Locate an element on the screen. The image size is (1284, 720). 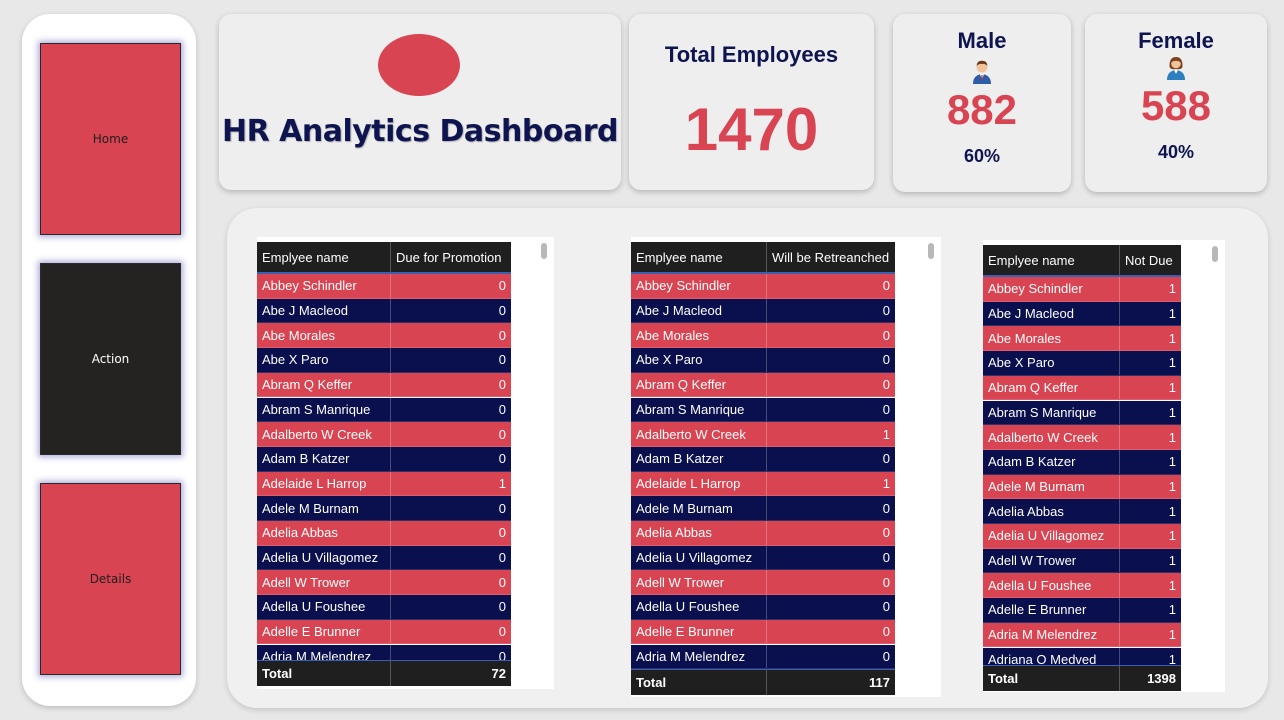
table-total-row: Total 72 is located at coordinates (384, 673).